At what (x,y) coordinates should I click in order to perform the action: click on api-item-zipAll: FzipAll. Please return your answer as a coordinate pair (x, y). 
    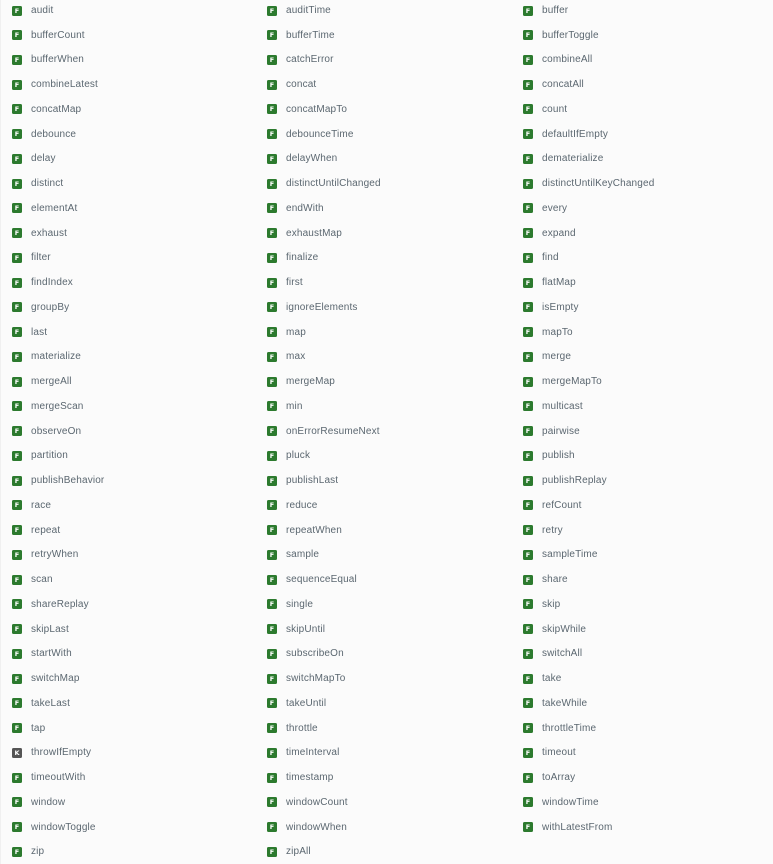
    Looking at the image, I should click on (383, 852).